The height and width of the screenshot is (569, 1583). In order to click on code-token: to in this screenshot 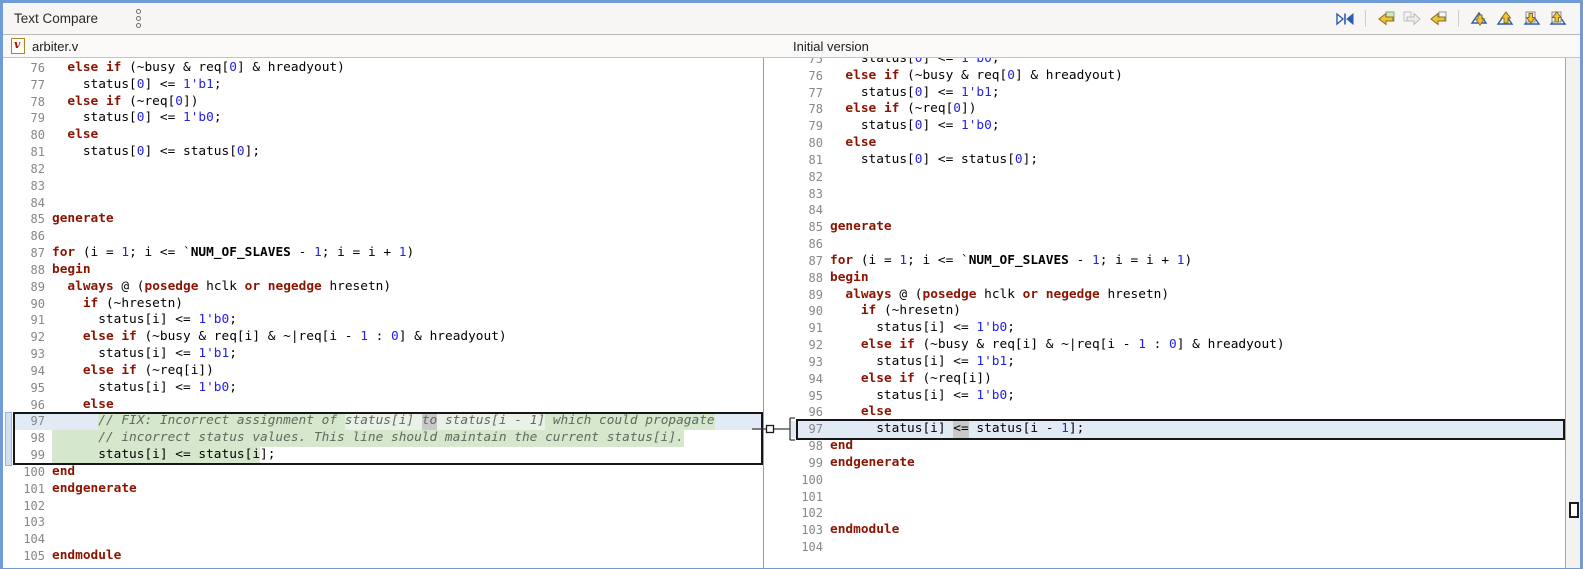, I will do `click(429, 422)`.